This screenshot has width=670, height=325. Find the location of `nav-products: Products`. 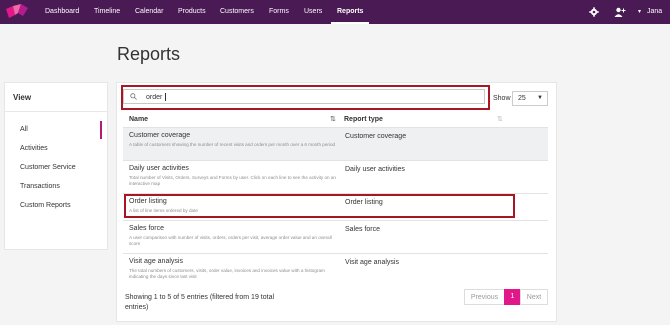

nav-products: Products is located at coordinates (192, 12).